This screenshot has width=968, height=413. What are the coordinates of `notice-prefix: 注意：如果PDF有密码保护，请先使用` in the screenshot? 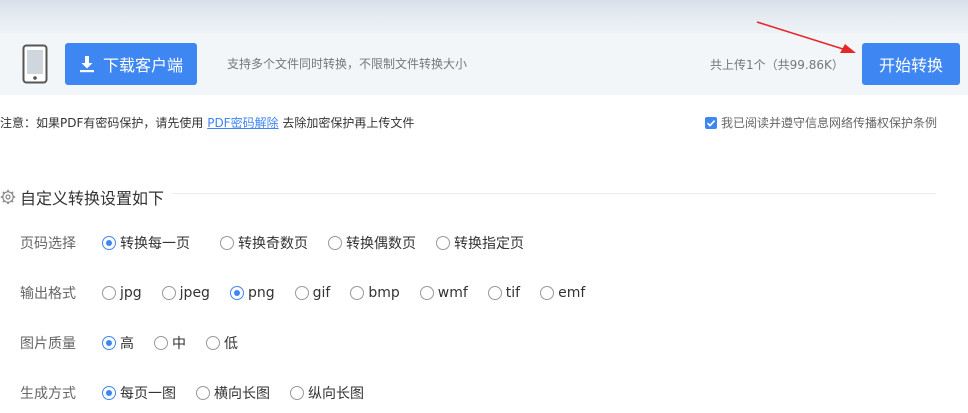 It's located at (104, 123).